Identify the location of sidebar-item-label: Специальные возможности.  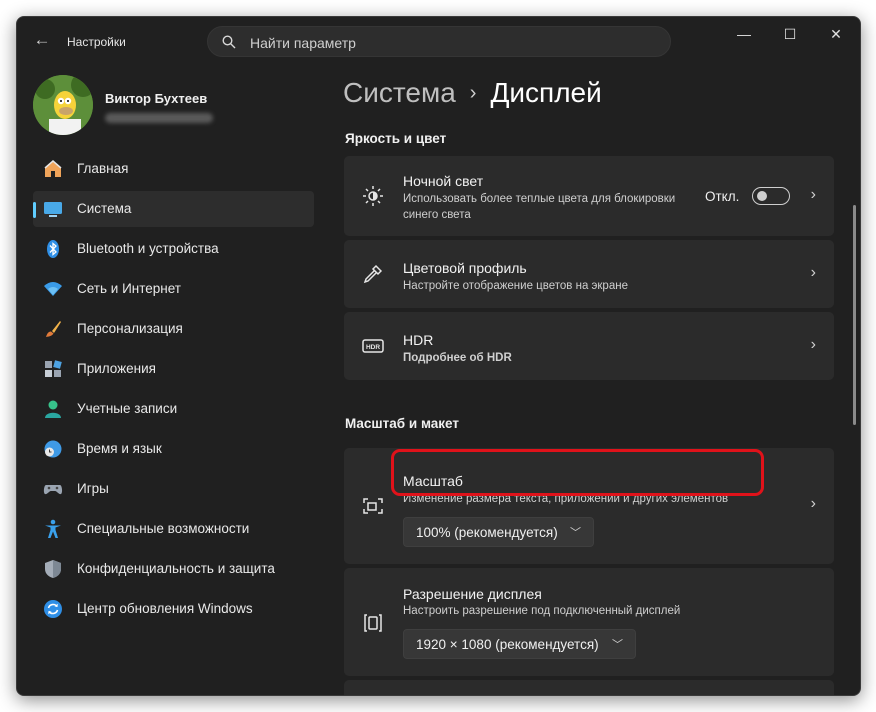
(163, 528).